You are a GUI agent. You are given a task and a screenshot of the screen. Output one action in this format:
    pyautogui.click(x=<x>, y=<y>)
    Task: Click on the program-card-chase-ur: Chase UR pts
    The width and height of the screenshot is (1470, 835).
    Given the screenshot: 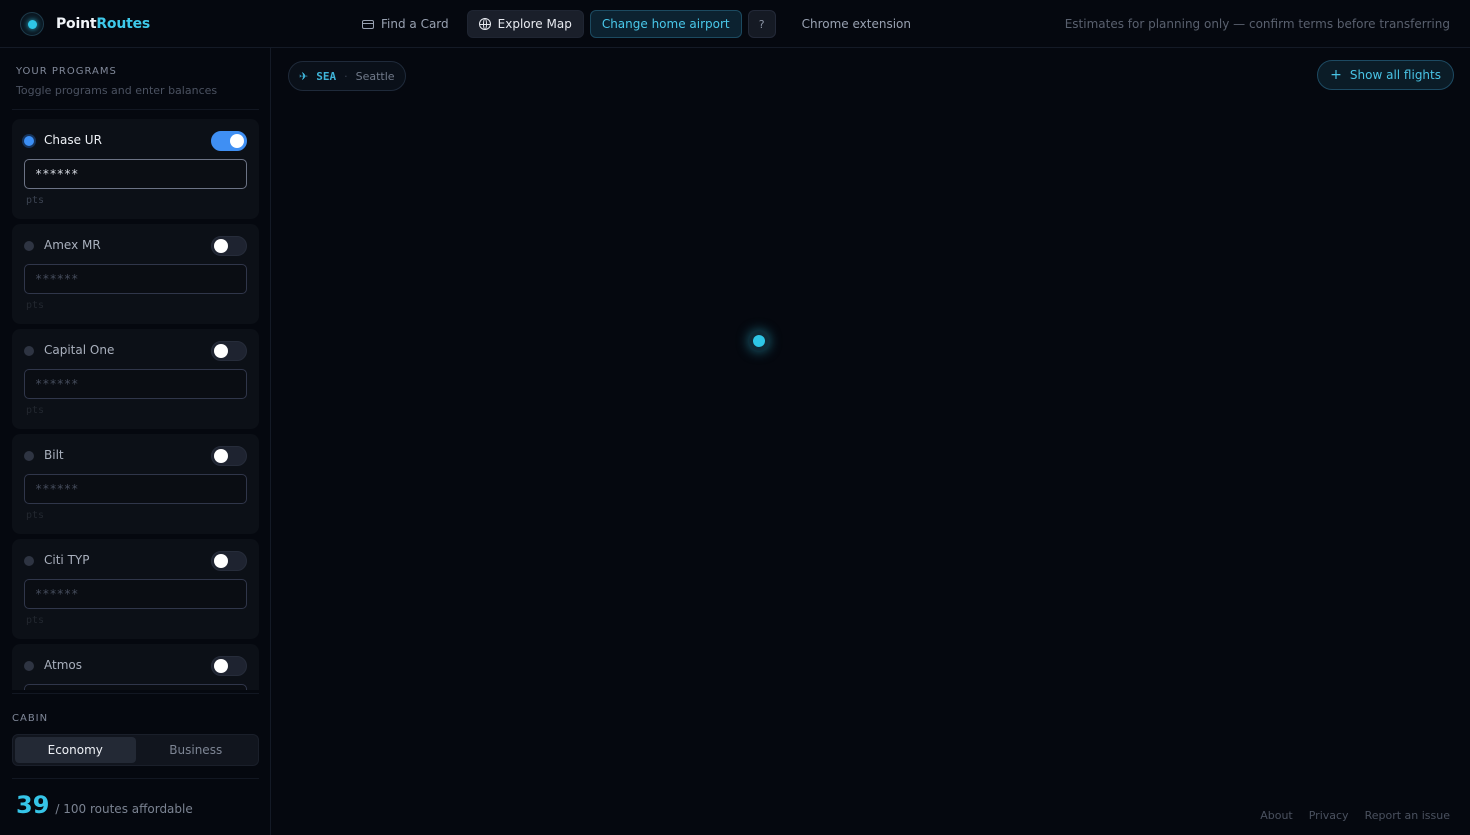 What is the action you would take?
    pyautogui.click(x=135, y=169)
    